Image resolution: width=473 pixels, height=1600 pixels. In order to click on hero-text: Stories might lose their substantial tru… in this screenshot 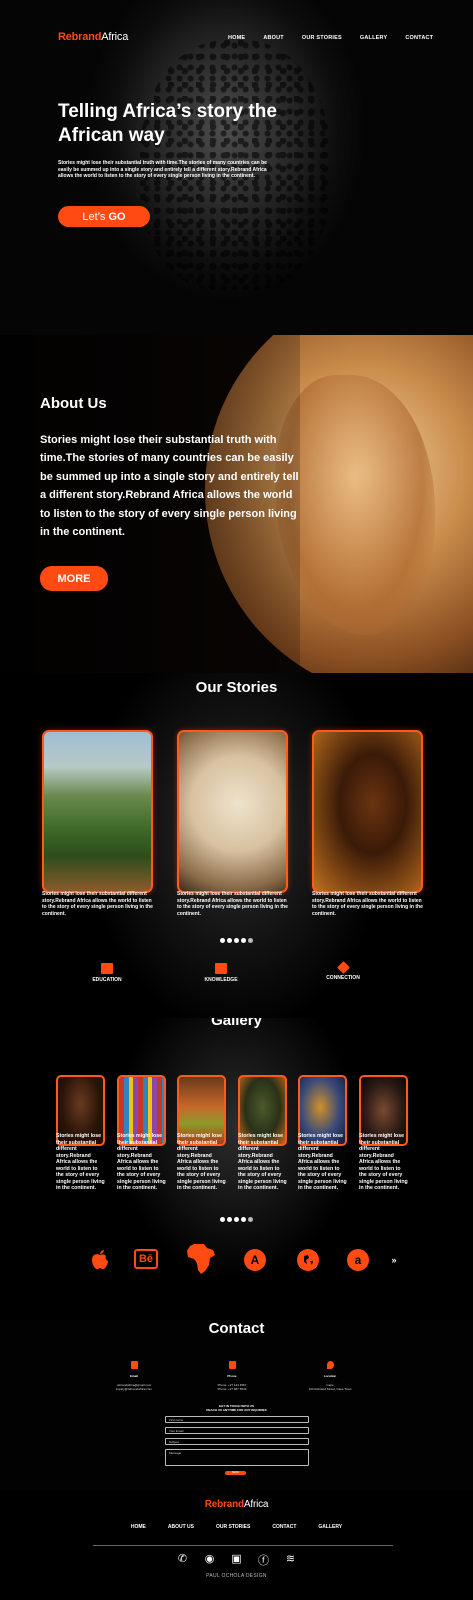, I will do `click(162, 169)`.